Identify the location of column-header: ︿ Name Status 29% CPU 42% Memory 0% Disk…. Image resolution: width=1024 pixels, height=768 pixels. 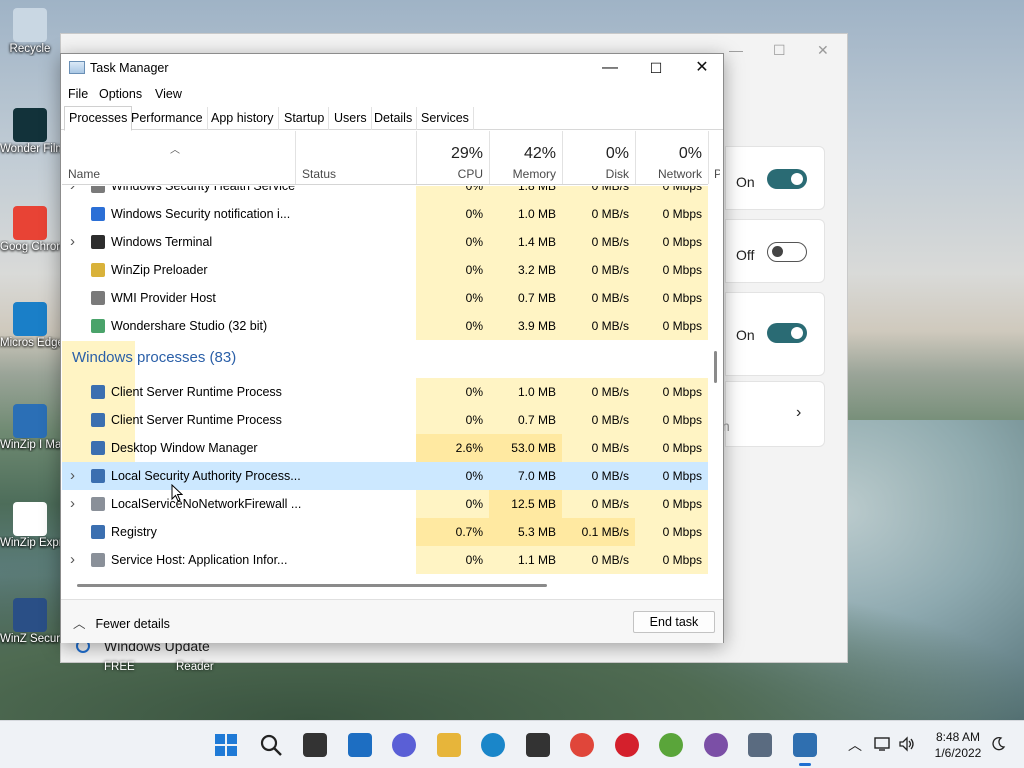
(391, 158).